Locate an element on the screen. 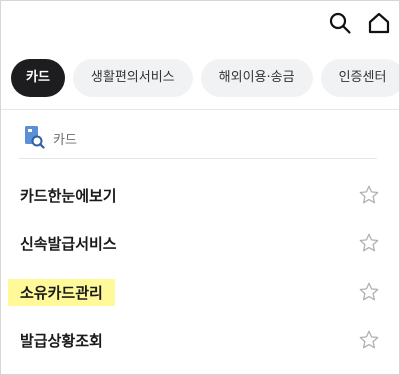 The height and width of the screenshot is (375, 400). menu-item-label: 카드한눈에보기 is located at coordinates (68, 196).